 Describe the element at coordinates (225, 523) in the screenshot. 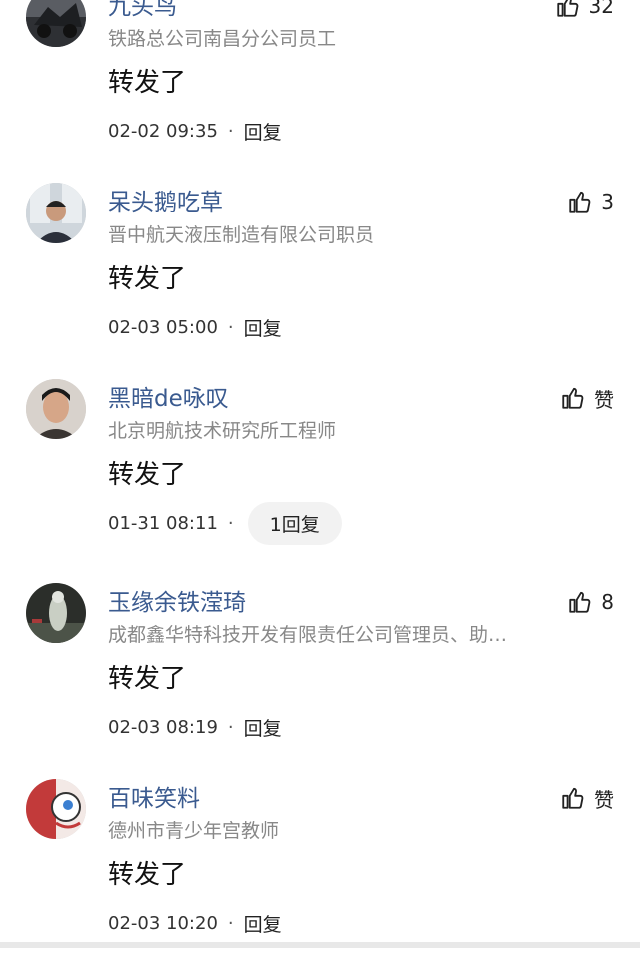

I see `comment-meta: 01-31 08:11 · 1回复` at that location.